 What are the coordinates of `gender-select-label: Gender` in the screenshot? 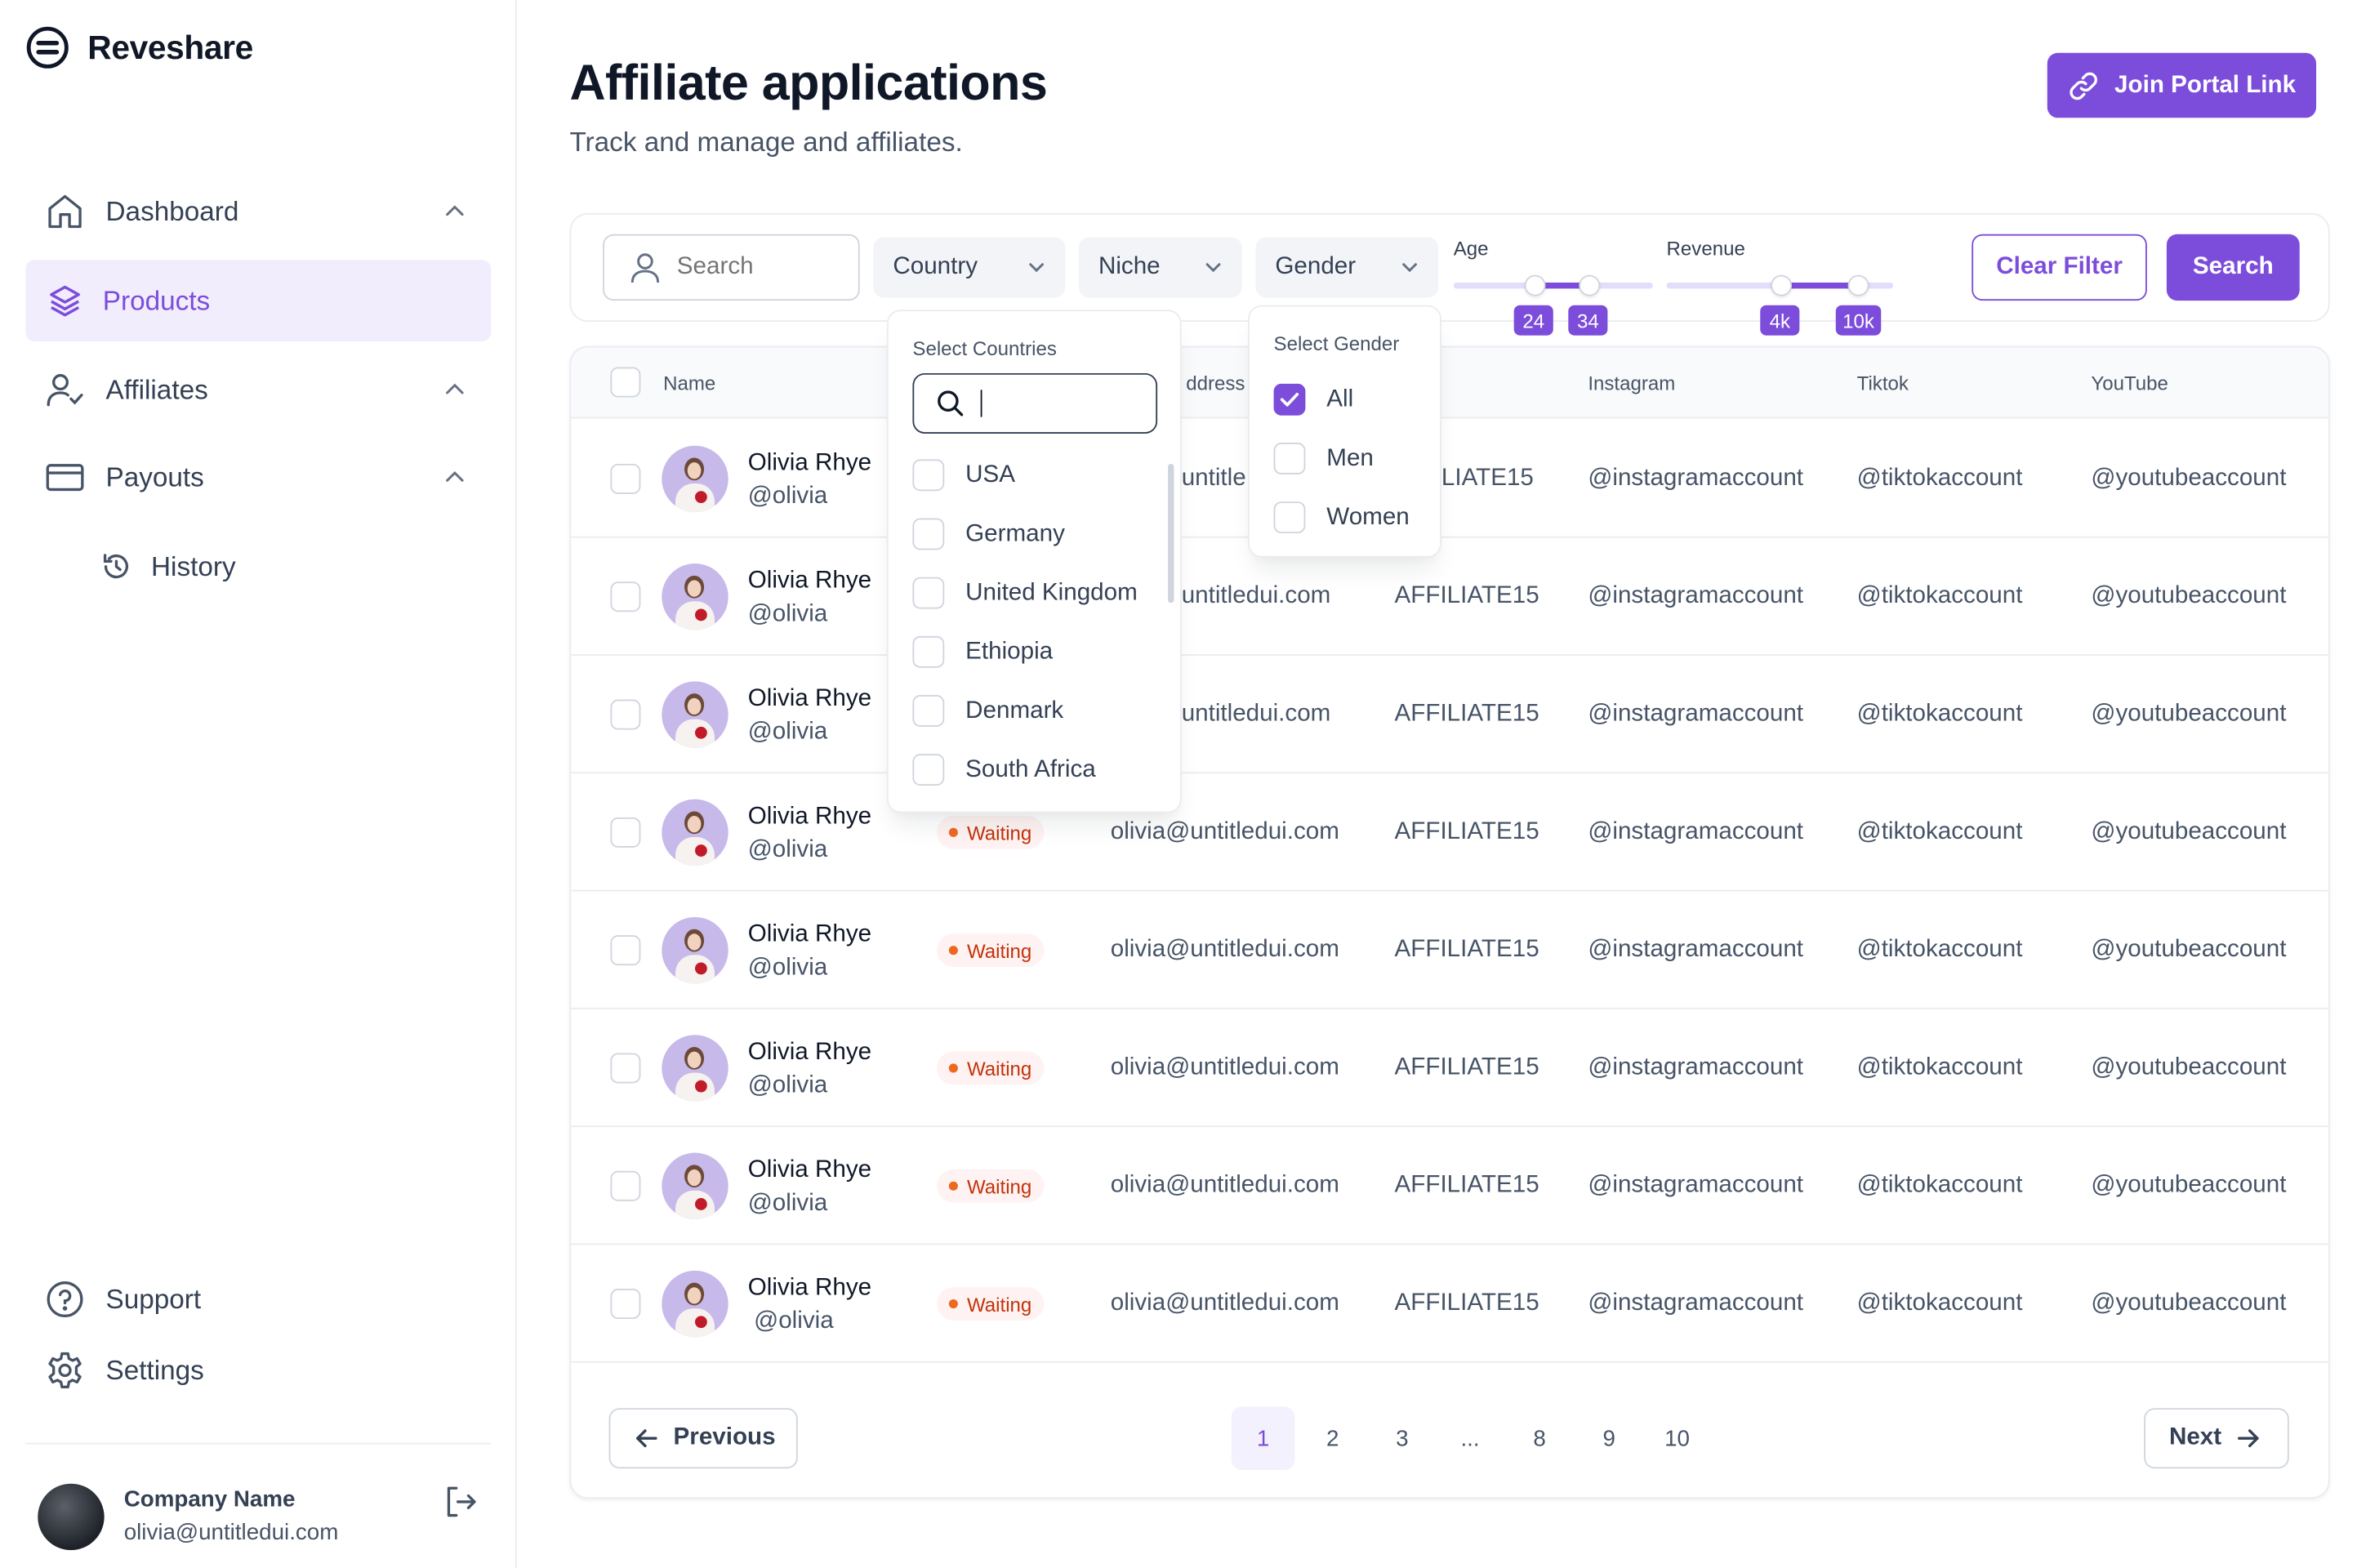 It's located at (1316, 266).